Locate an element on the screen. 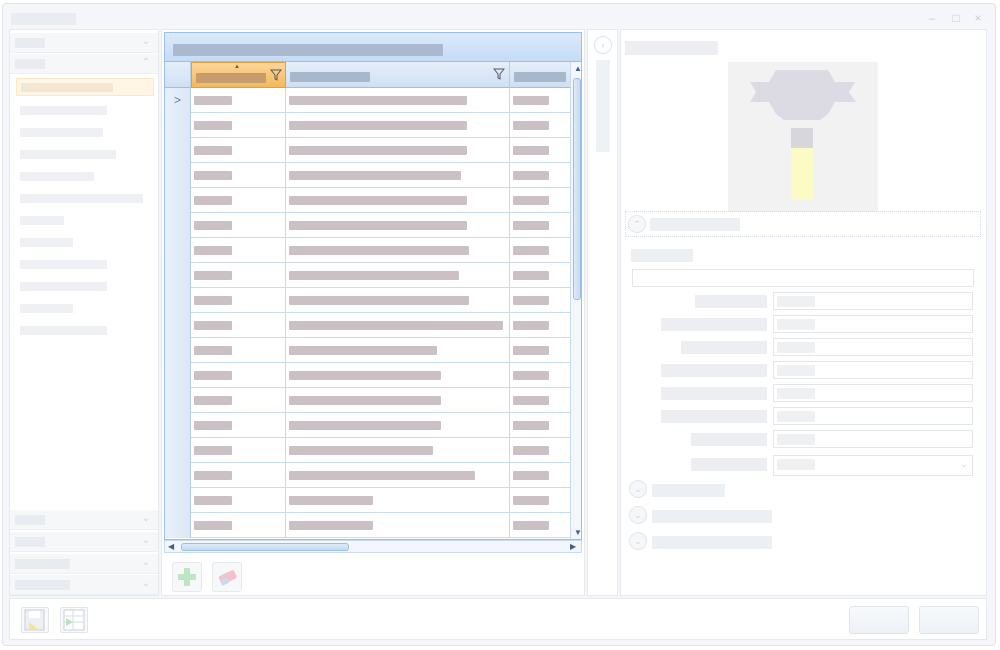 This screenshot has width=1000, height=650. nav-item-selected is located at coordinates (85, 87).